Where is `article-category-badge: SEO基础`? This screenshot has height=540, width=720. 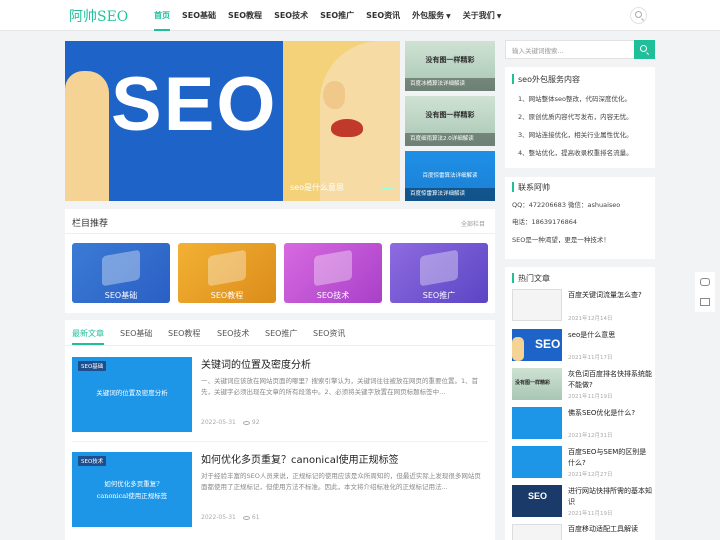
article-category-badge: SEO基础 is located at coordinates (92, 366).